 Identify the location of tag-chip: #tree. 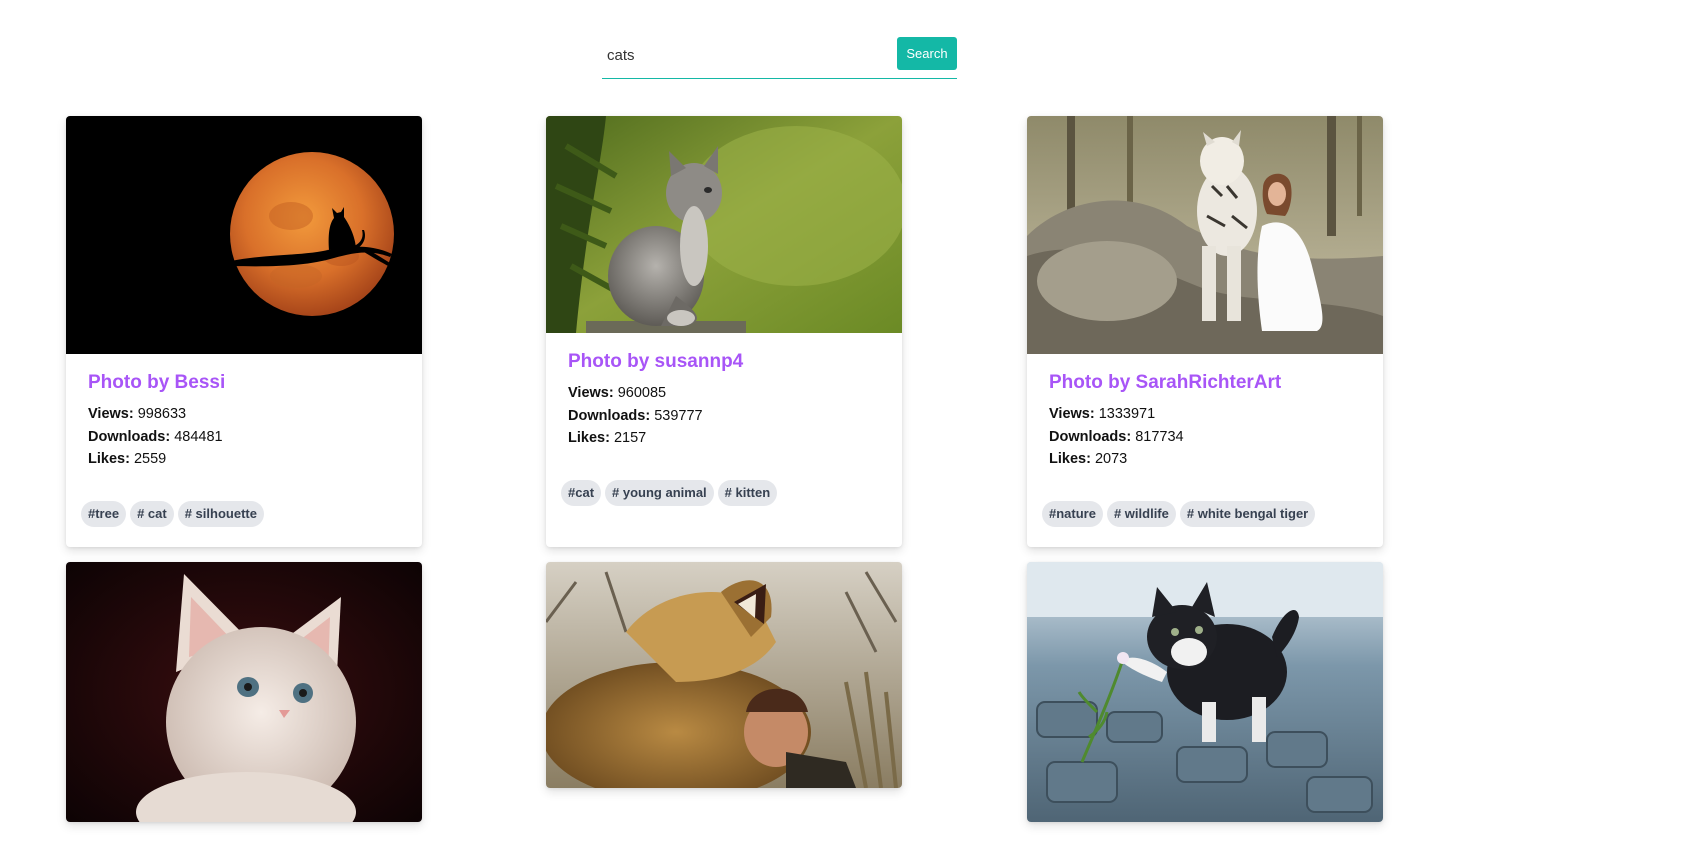
(104, 513).